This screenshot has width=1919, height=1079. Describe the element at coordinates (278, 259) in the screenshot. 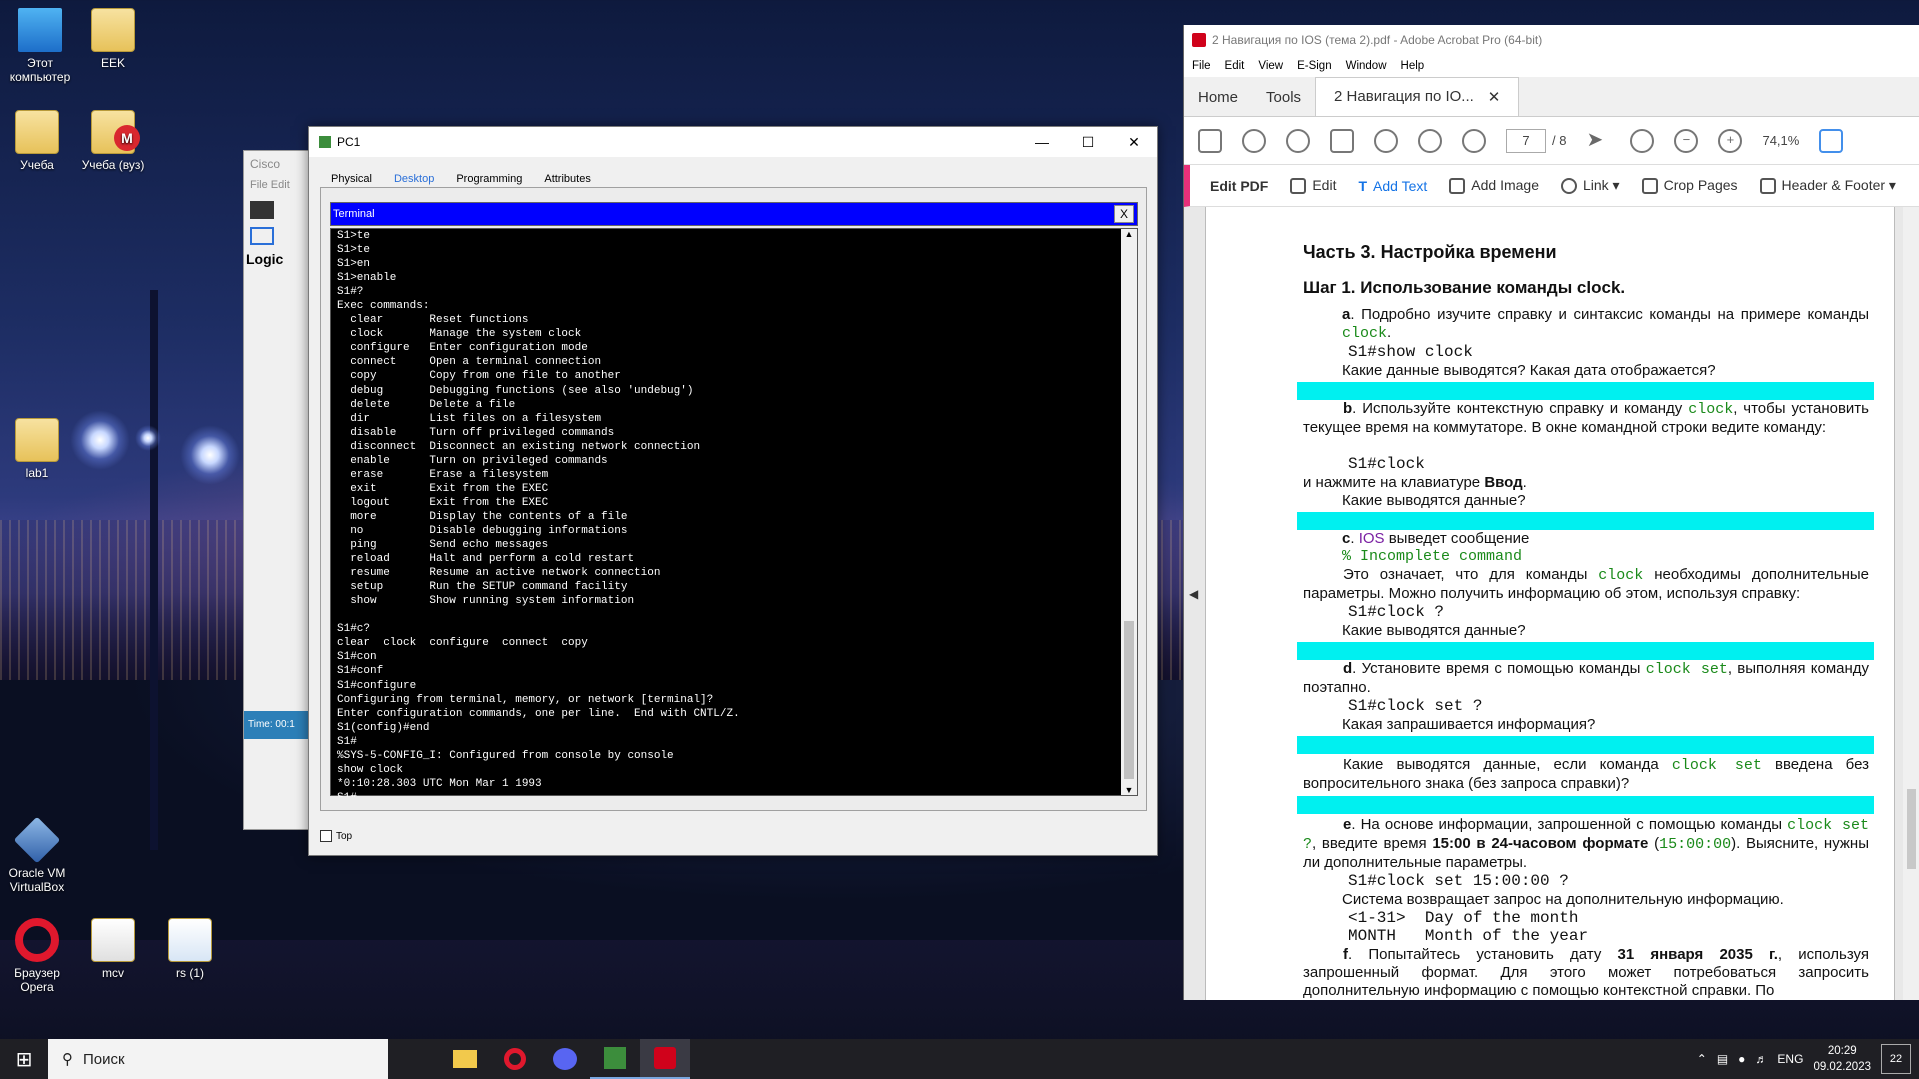

I see `logical-tab: Logic` at that location.